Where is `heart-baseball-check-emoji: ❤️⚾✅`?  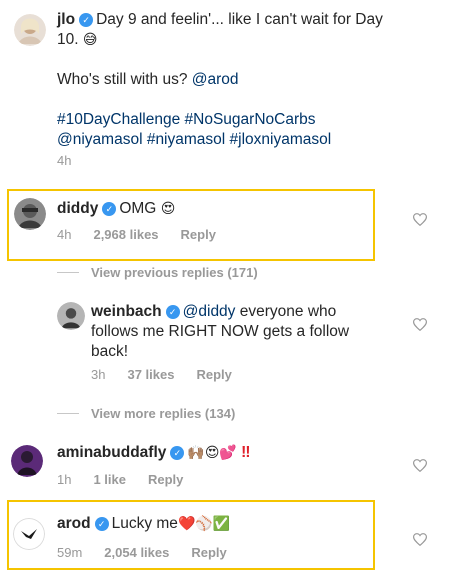
heart-baseball-check-emoji: ❤️⚾✅ is located at coordinates (204, 524).